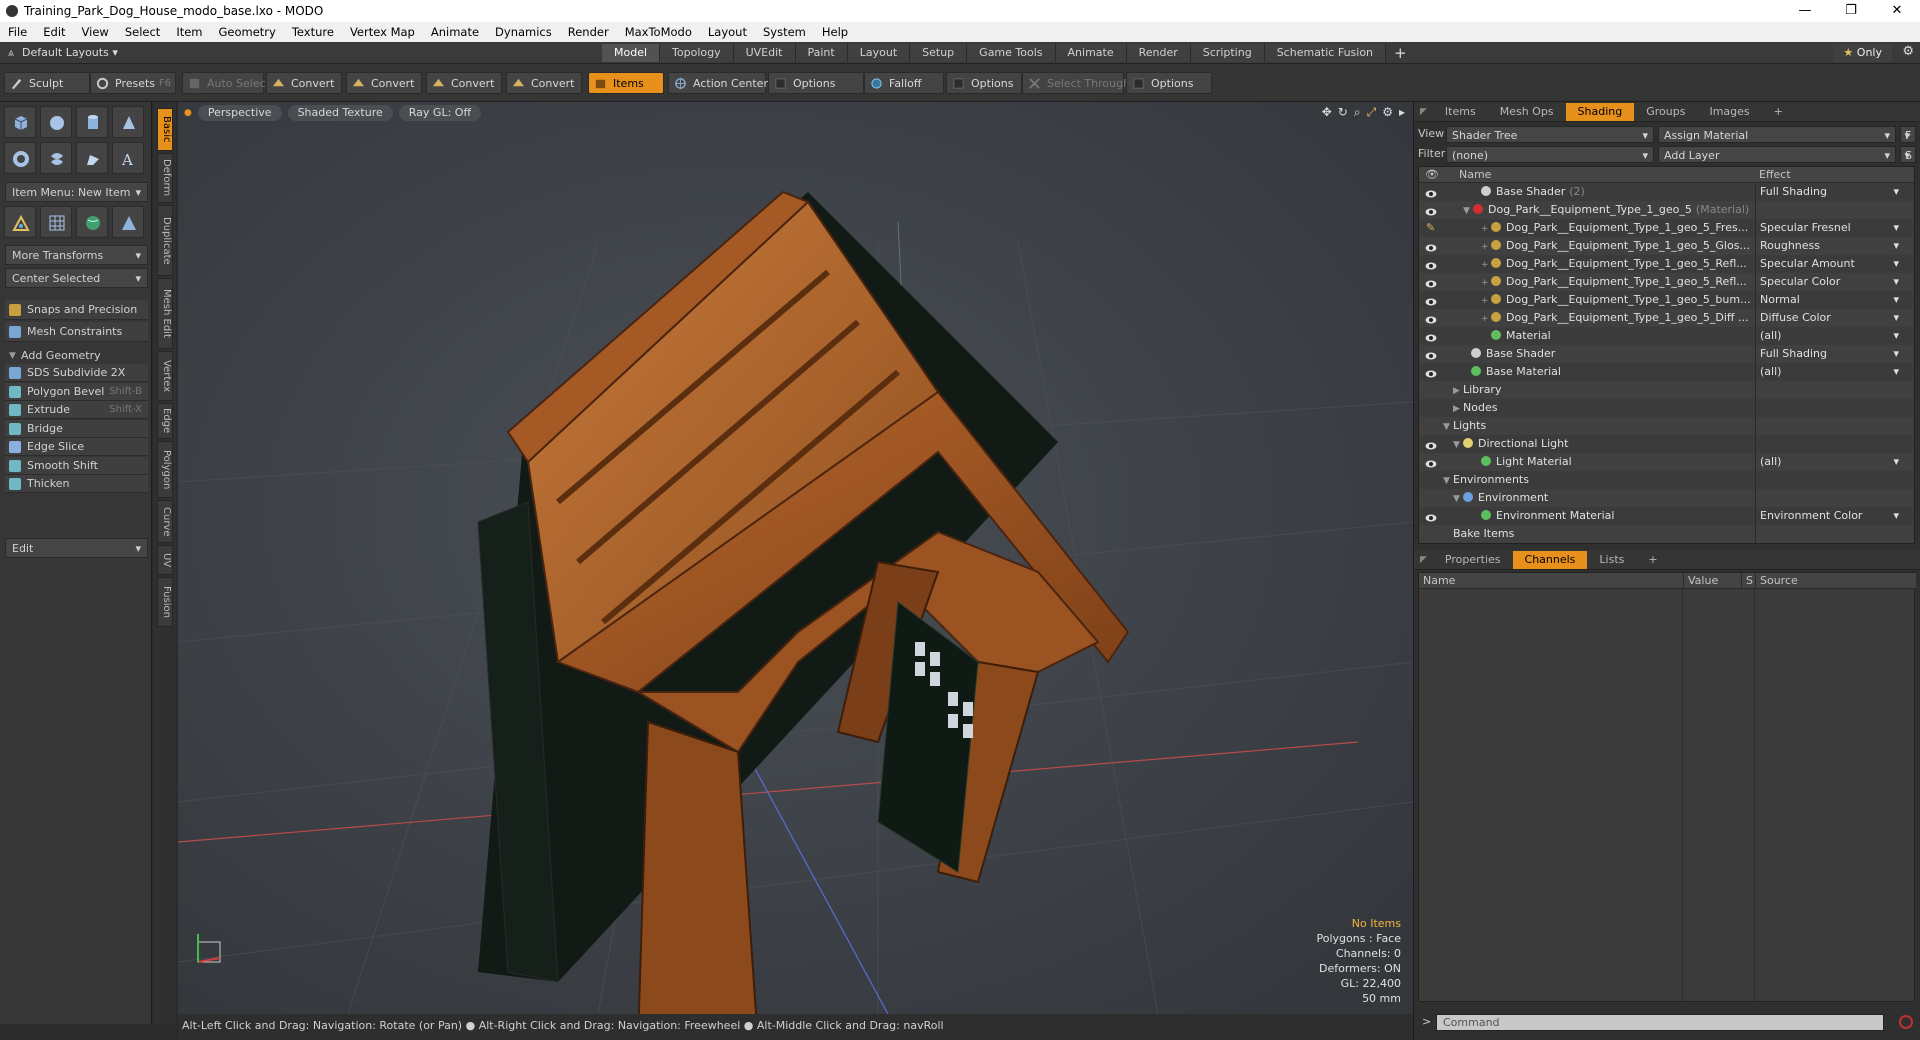 This screenshot has width=1920, height=1040. Describe the element at coordinates (1475, 175) in the screenshot. I see `name-column-header: Name` at that location.